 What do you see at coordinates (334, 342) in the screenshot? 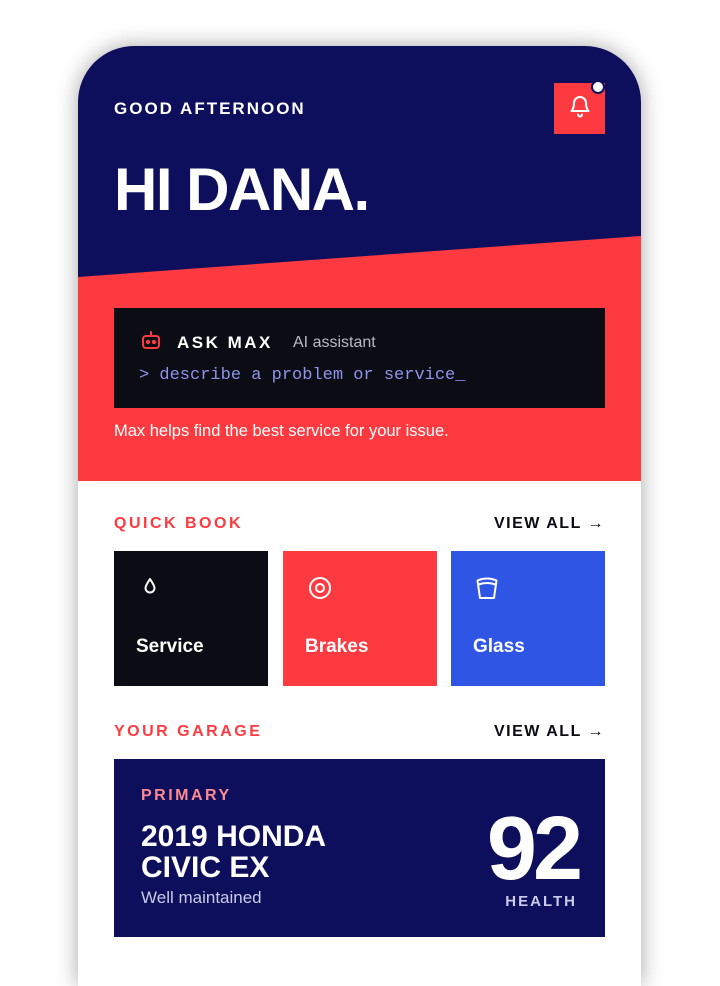
I see `ask-max-subtitle: AI assistant` at bounding box center [334, 342].